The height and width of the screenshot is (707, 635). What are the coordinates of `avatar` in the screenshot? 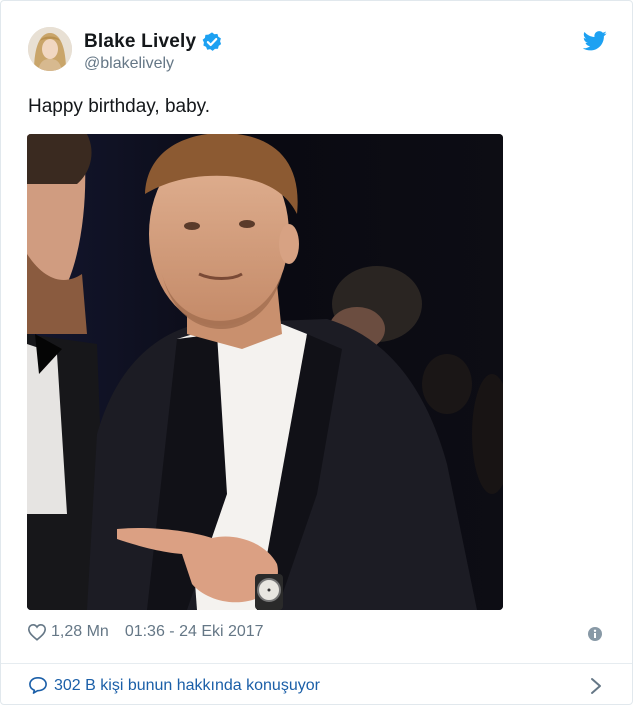 It's located at (50, 49).